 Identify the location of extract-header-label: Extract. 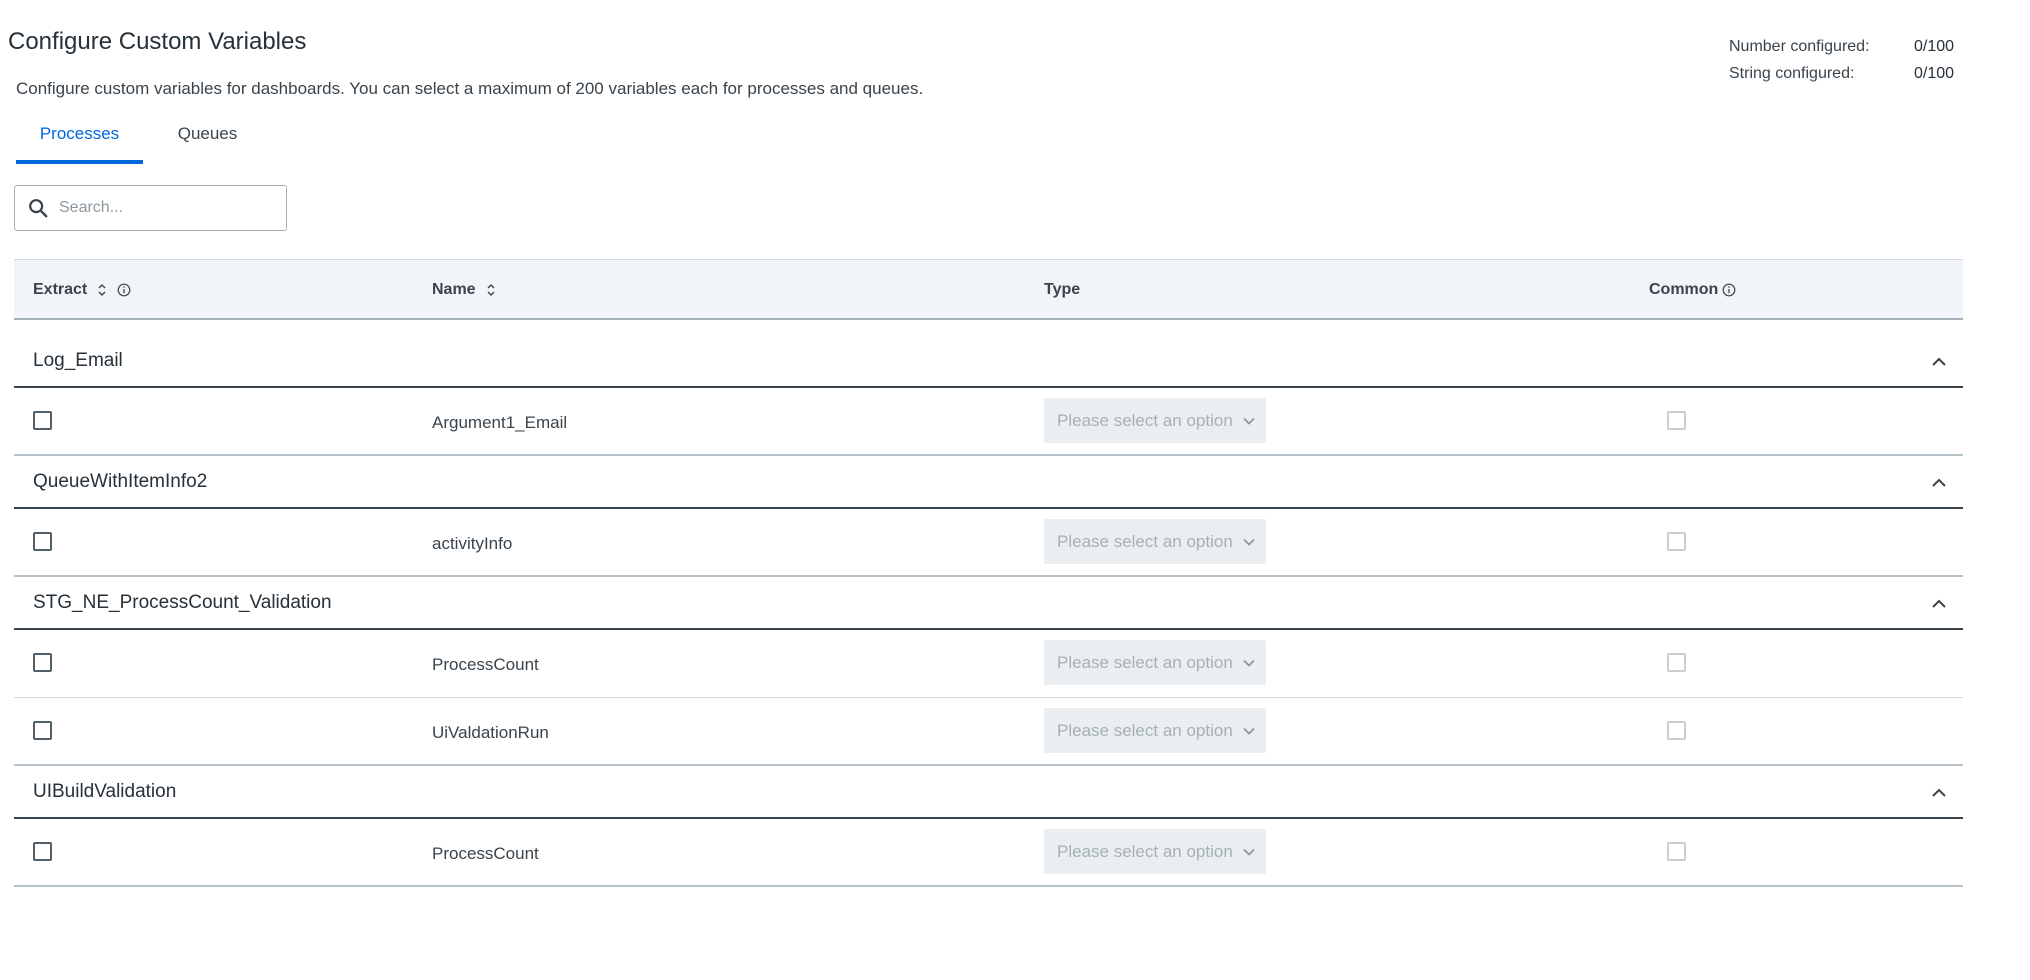
(60, 289).